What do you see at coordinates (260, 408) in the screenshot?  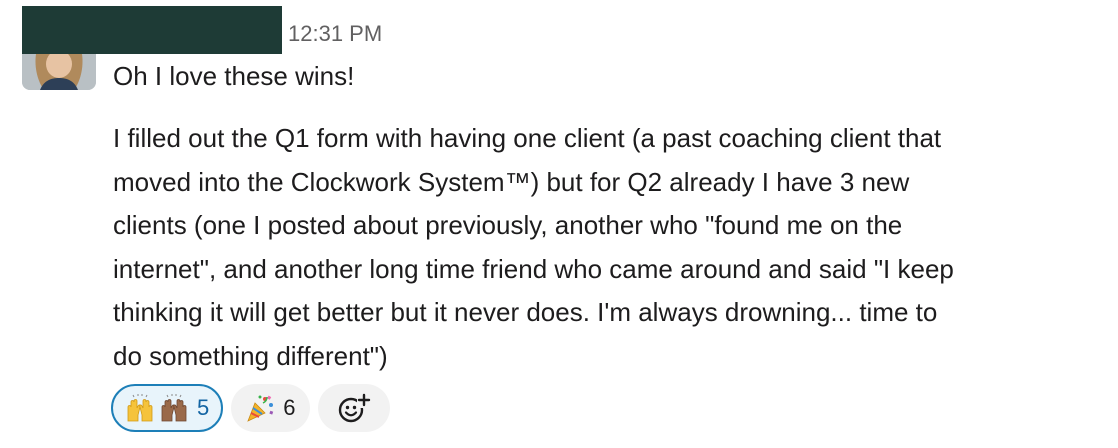 I see `party-popper-icon` at bounding box center [260, 408].